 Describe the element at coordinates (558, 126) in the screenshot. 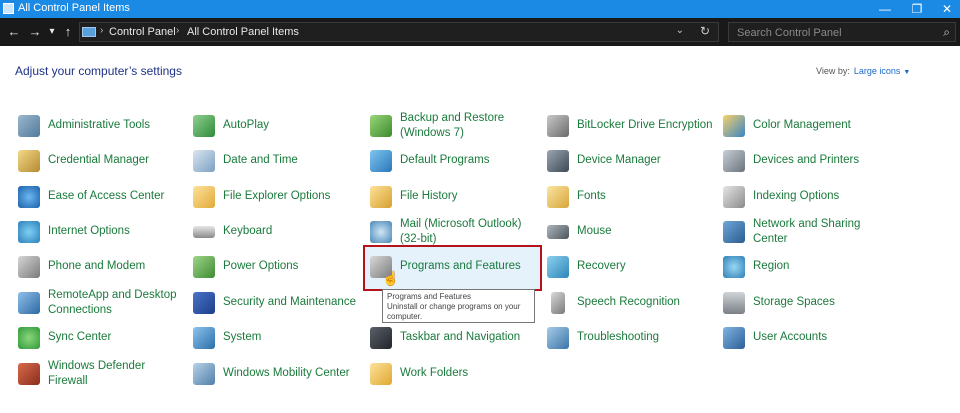

I see `bitlocker-icon` at that location.